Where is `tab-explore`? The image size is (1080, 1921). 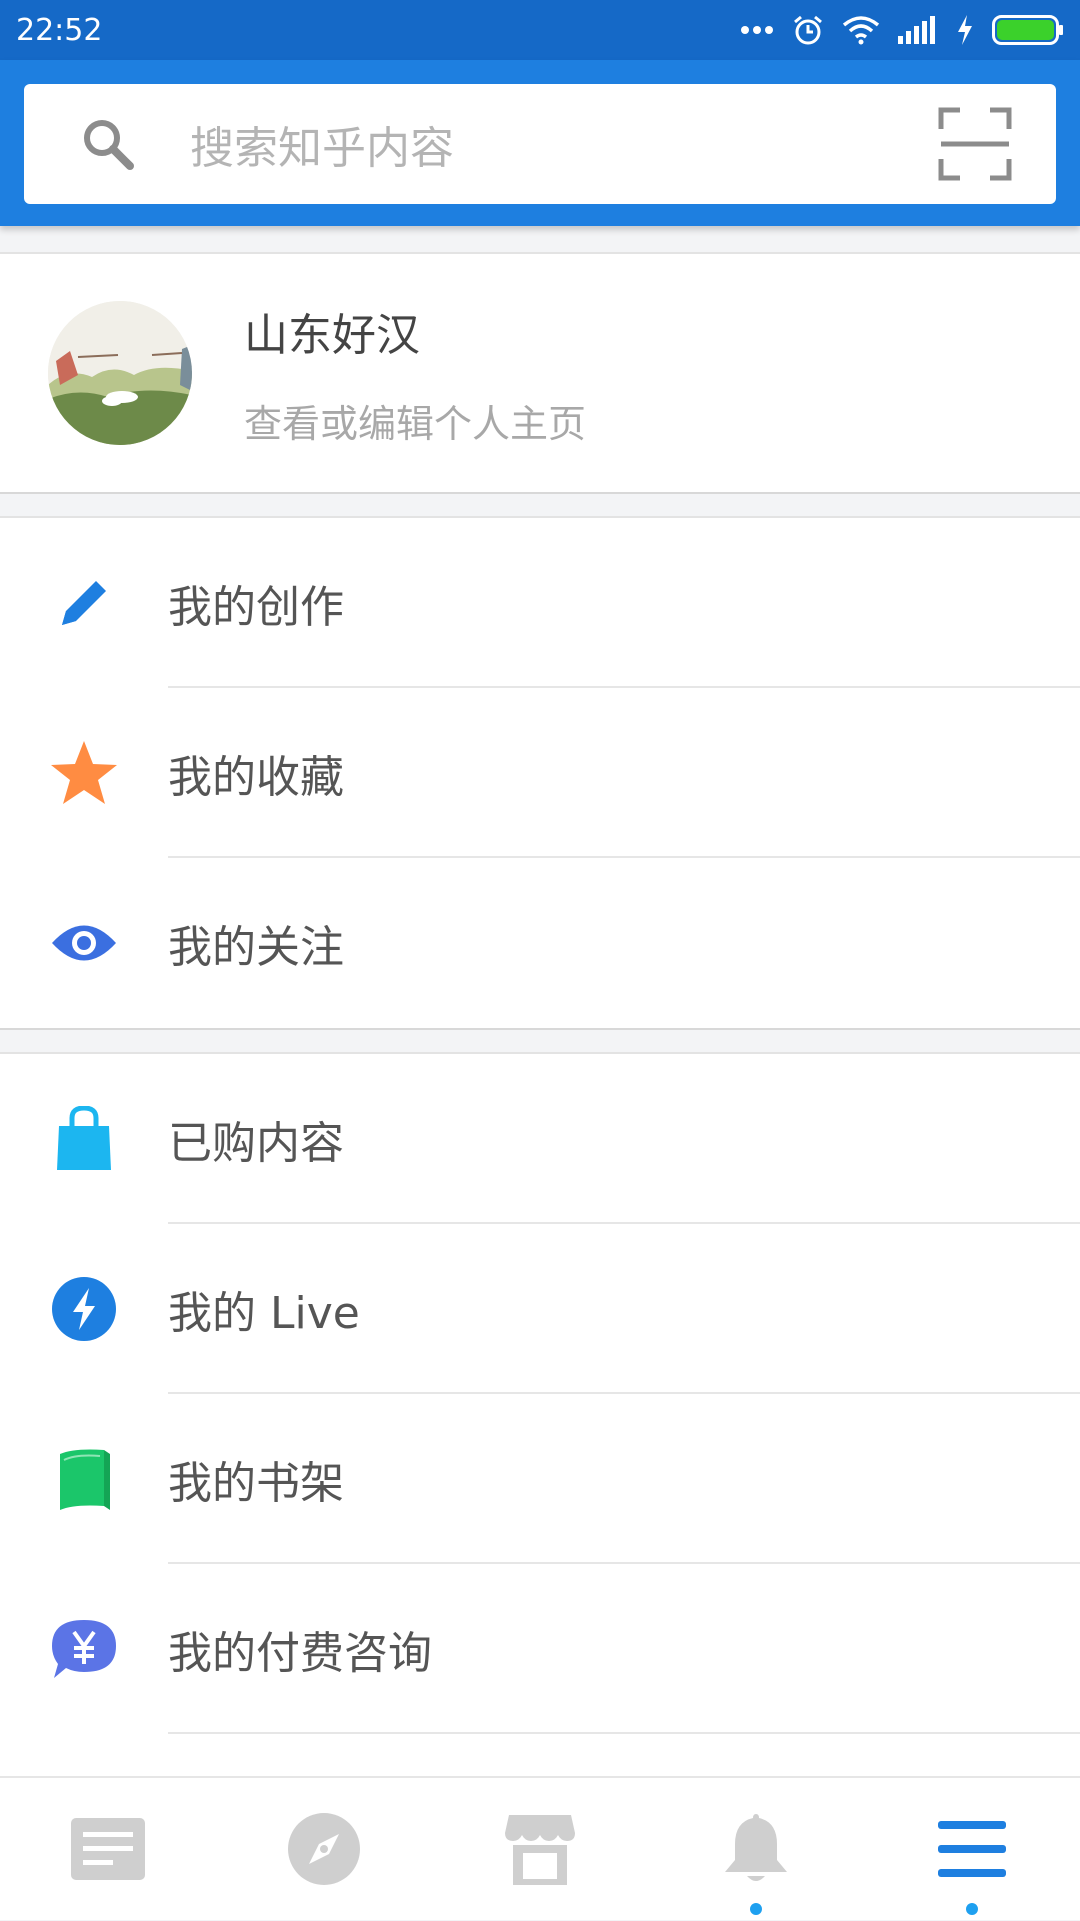 tab-explore is located at coordinates (324, 1849).